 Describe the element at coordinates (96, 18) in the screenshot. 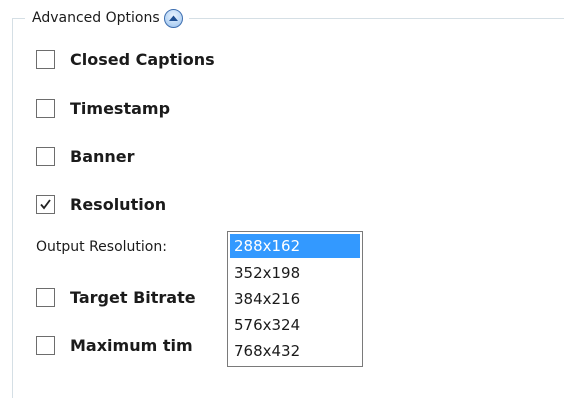

I see `advanced-options-title: Advanced Options` at that location.